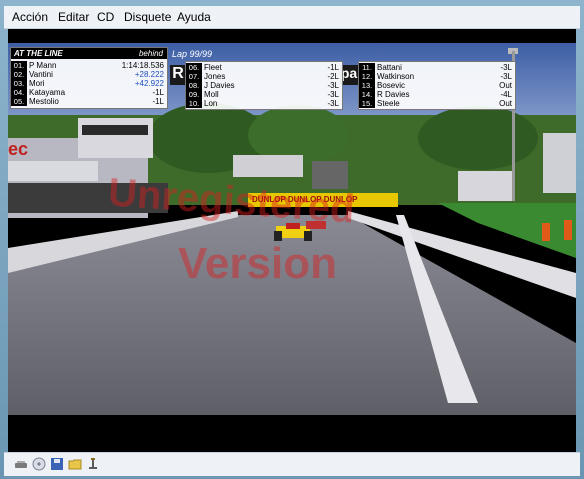  What do you see at coordinates (437, 103) in the screenshot?
I see `standings-row: 15. Steele Out` at bounding box center [437, 103].